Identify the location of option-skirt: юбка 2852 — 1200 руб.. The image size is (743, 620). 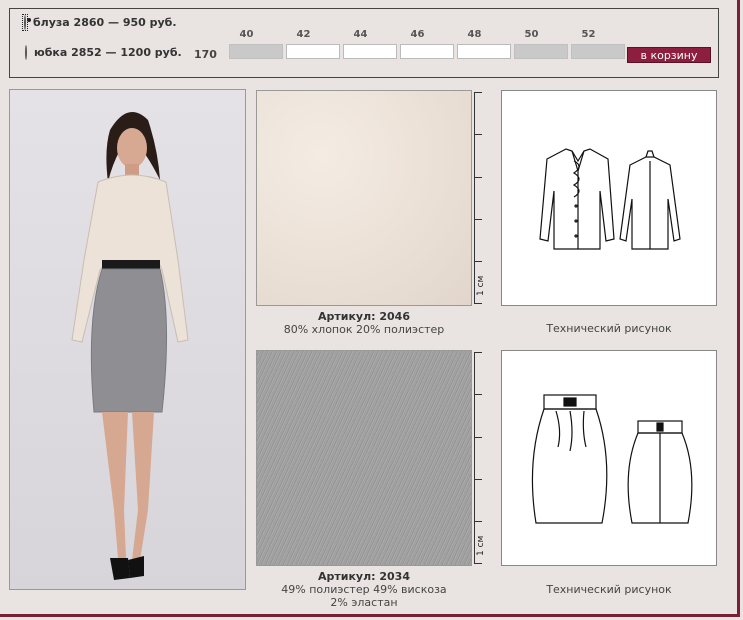
(103, 52).